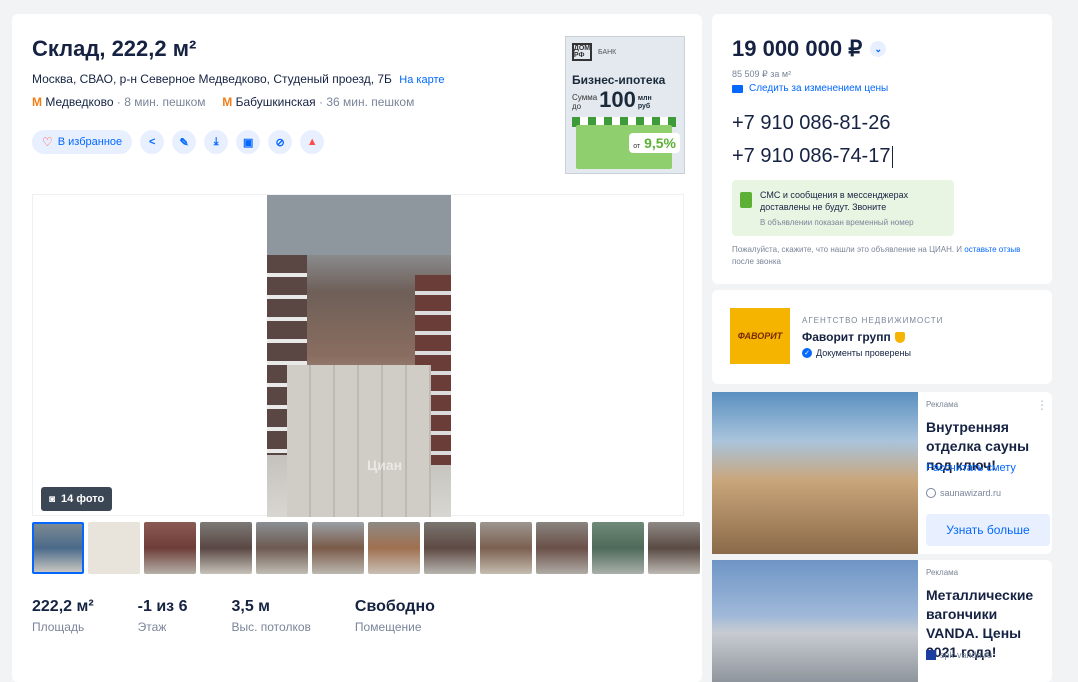  I want to click on spec-premises: Свободно Помещение, so click(394, 616).